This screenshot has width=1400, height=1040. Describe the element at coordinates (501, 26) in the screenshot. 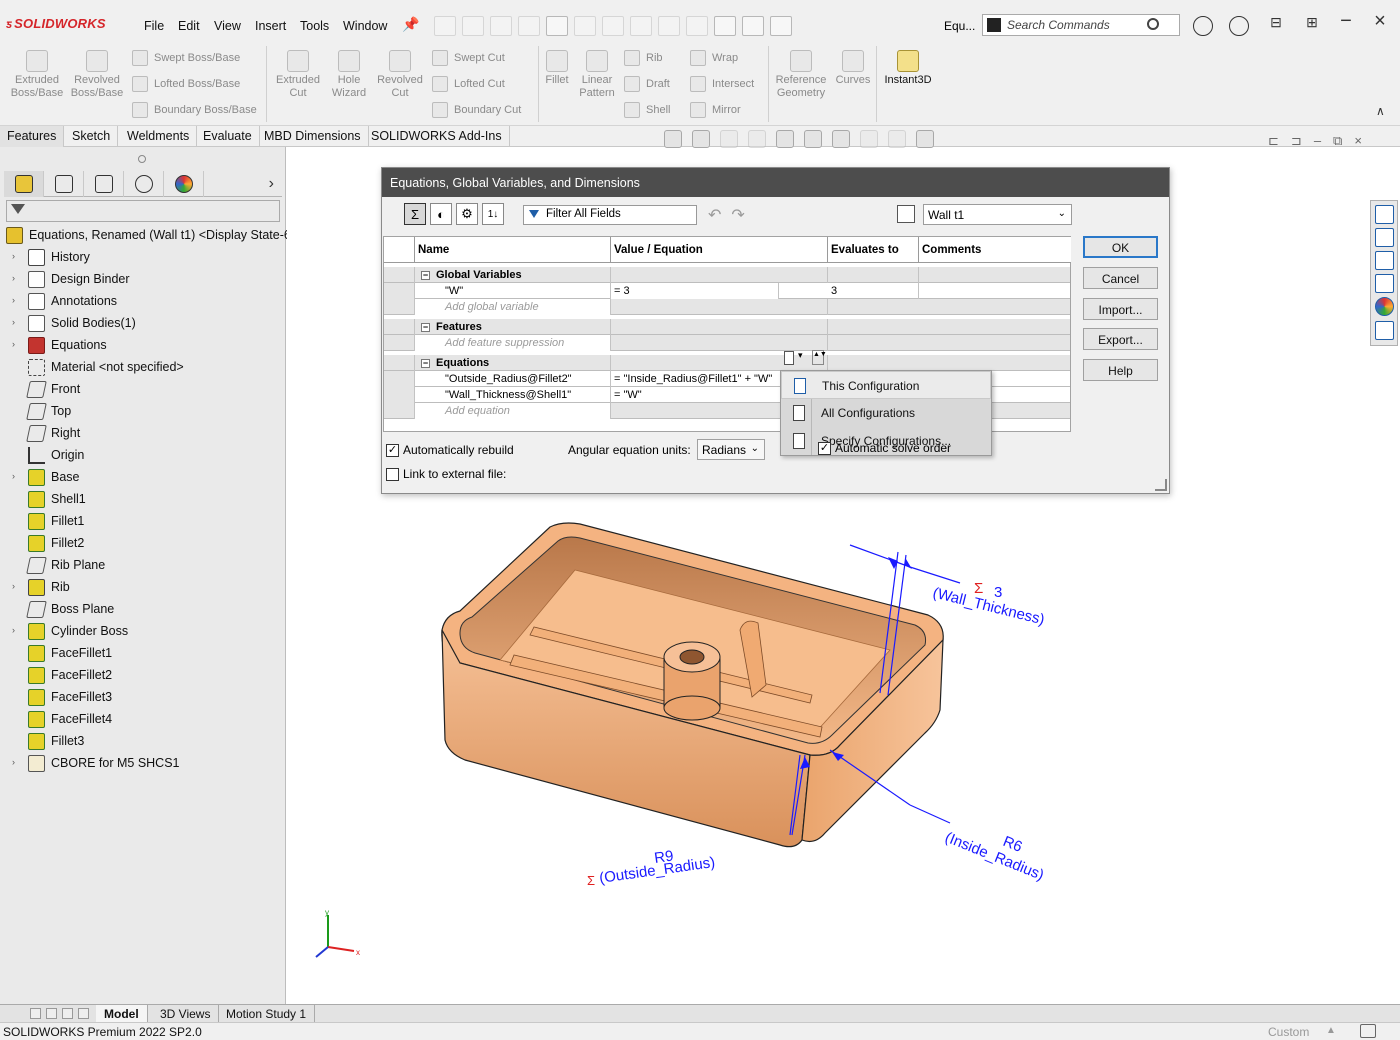

I see `open-icon` at that location.